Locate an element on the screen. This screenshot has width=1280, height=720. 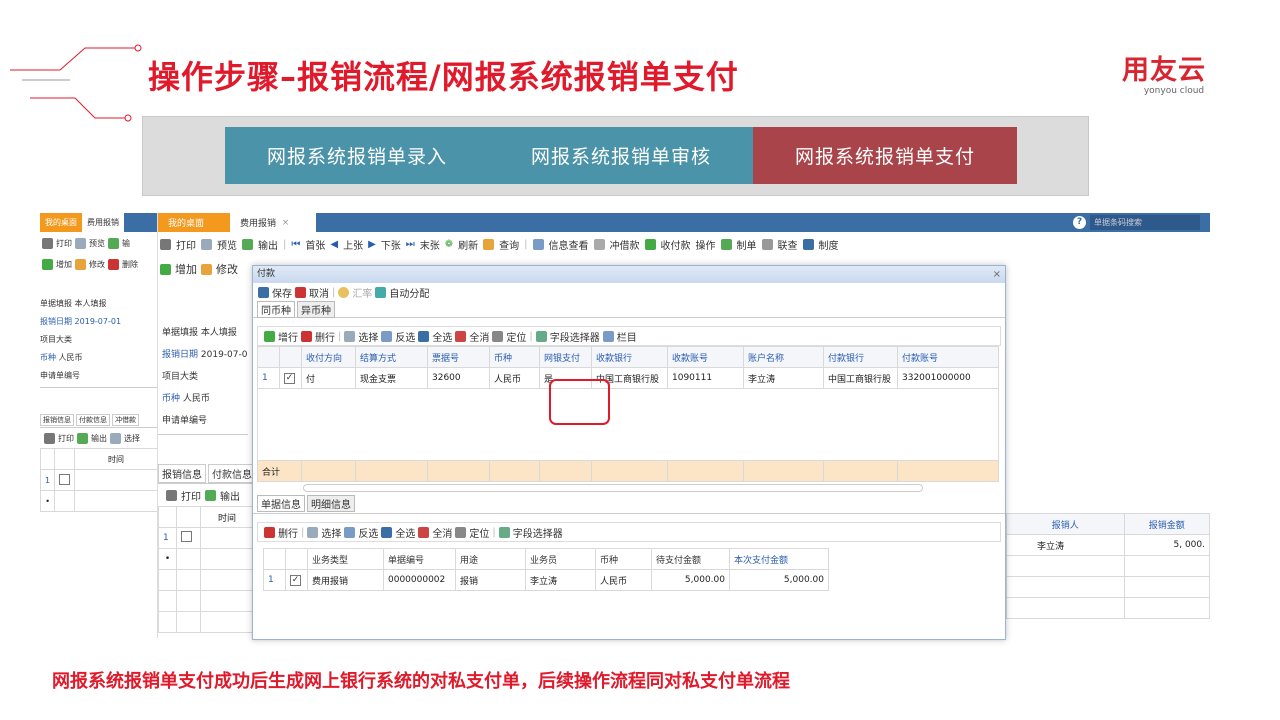
policy-icon is located at coordinates (808, 244).